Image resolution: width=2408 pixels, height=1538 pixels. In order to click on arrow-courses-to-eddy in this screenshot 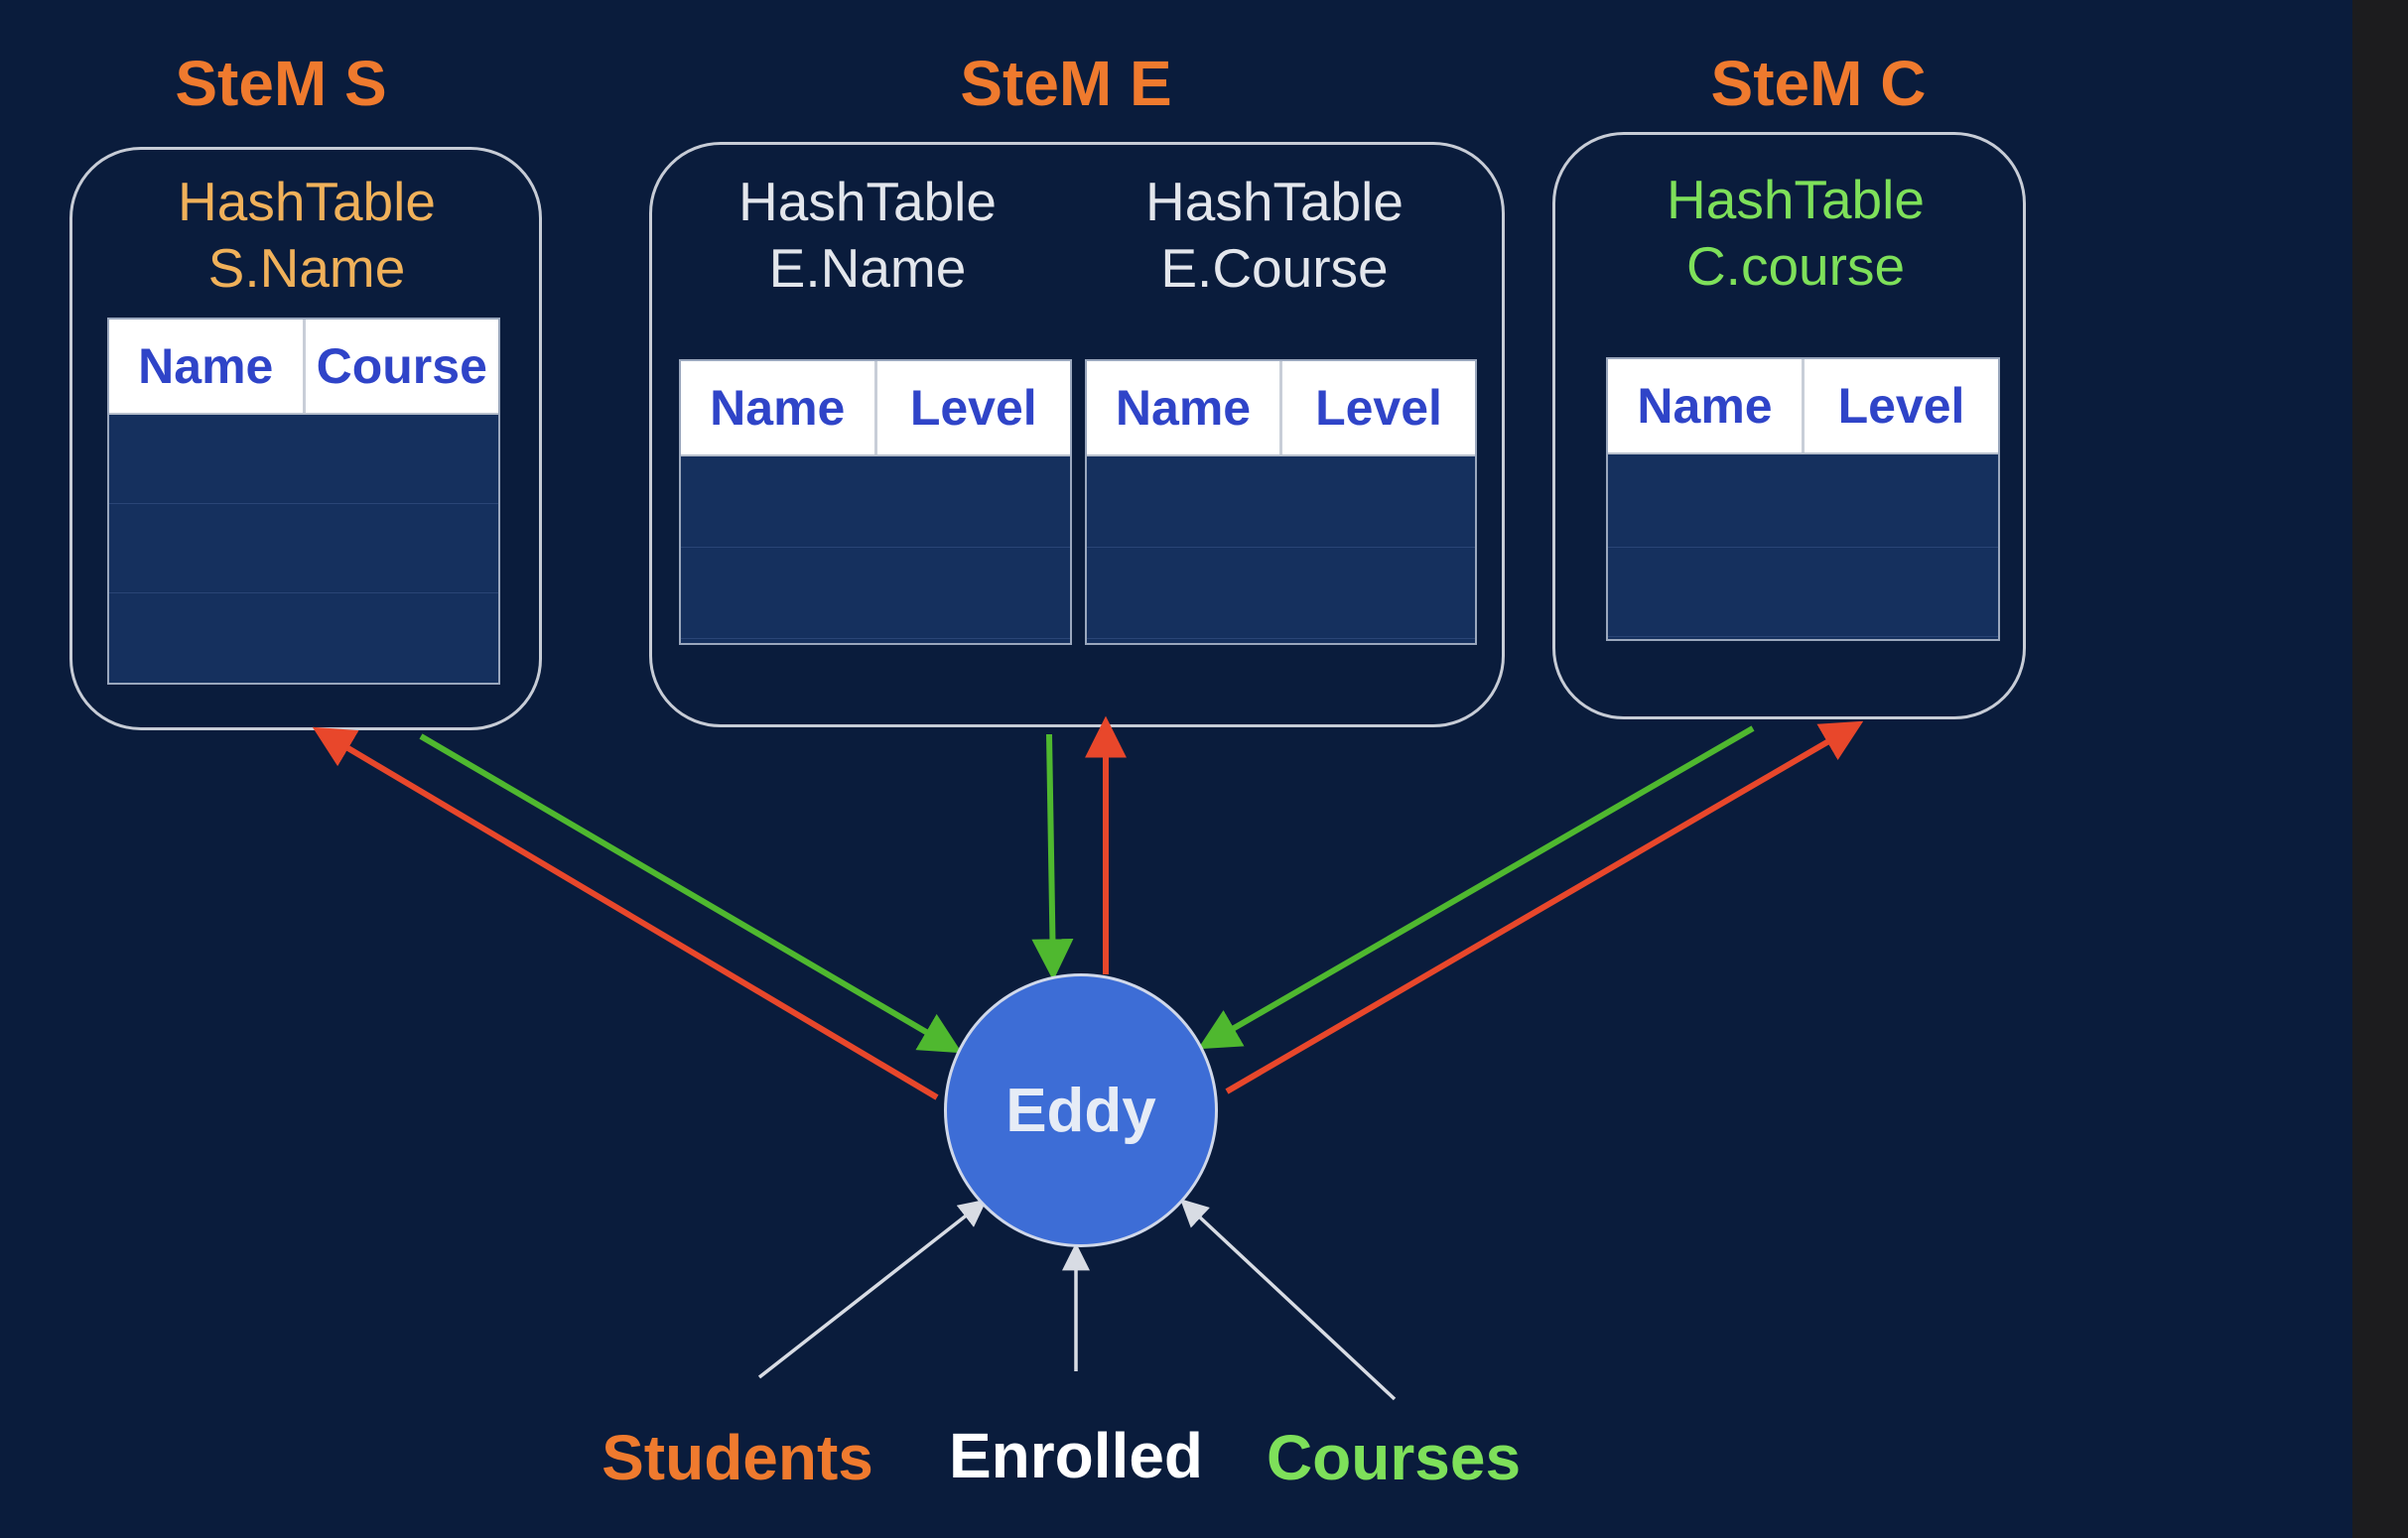, I will do `click(1288, 1300)`.